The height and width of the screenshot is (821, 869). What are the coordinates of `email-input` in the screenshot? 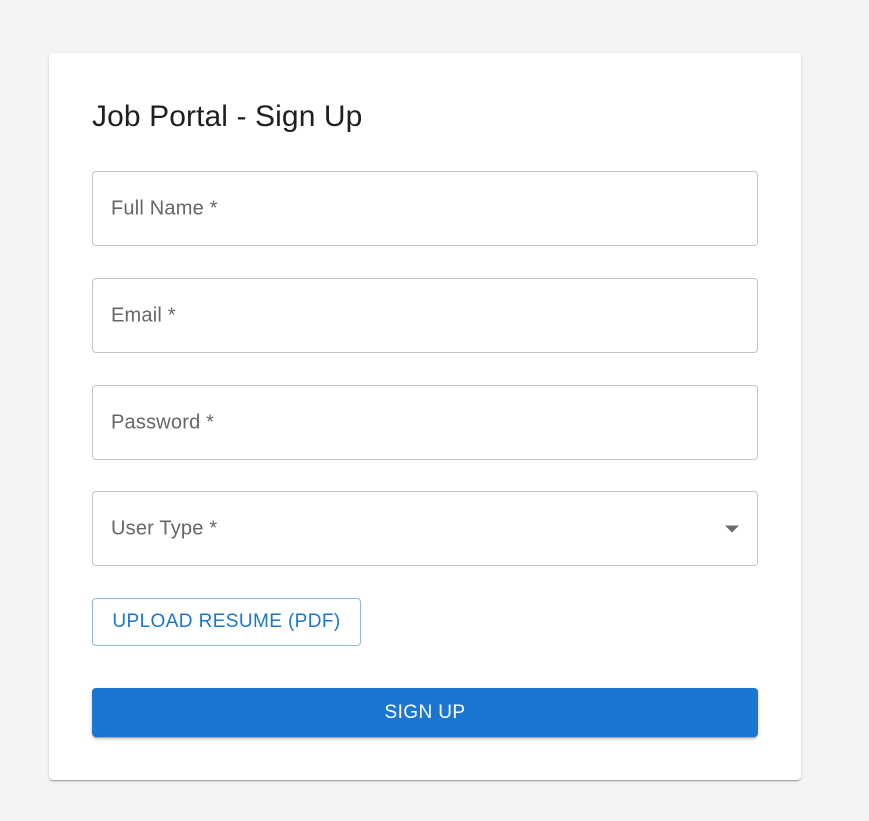 It's located at (425, 315).